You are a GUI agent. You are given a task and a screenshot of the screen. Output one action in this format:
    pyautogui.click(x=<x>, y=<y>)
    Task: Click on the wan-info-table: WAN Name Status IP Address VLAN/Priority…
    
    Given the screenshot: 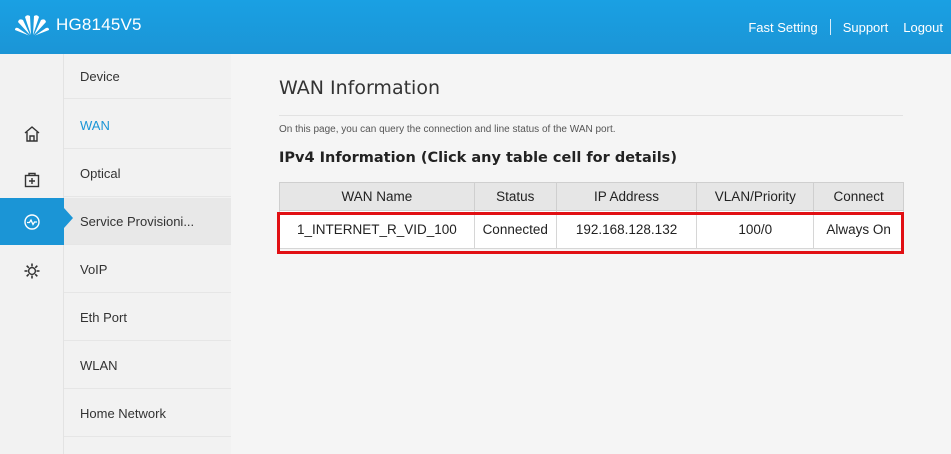 What is the action you would take?
    pyautogui.click(x=591, y=215)
    